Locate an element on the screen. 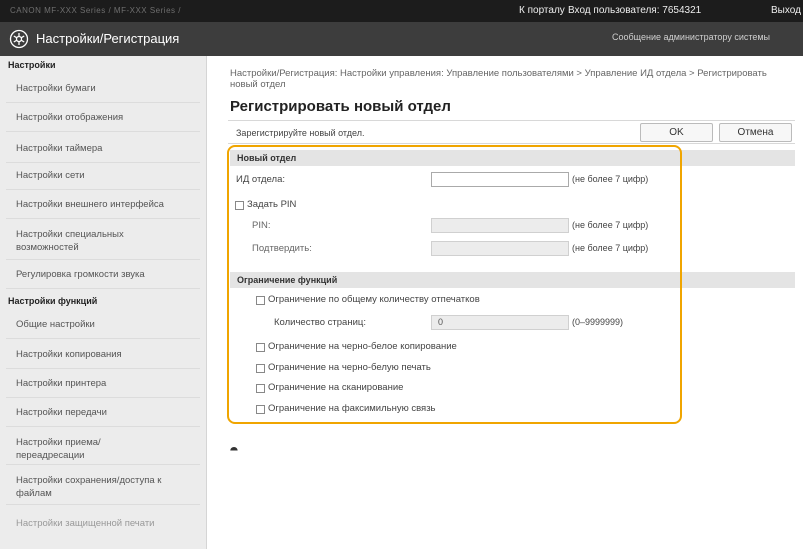 This screenshot has height=549, width=803. confirm-pin-label: Подтвердить: is located at coordinates (282, 248).